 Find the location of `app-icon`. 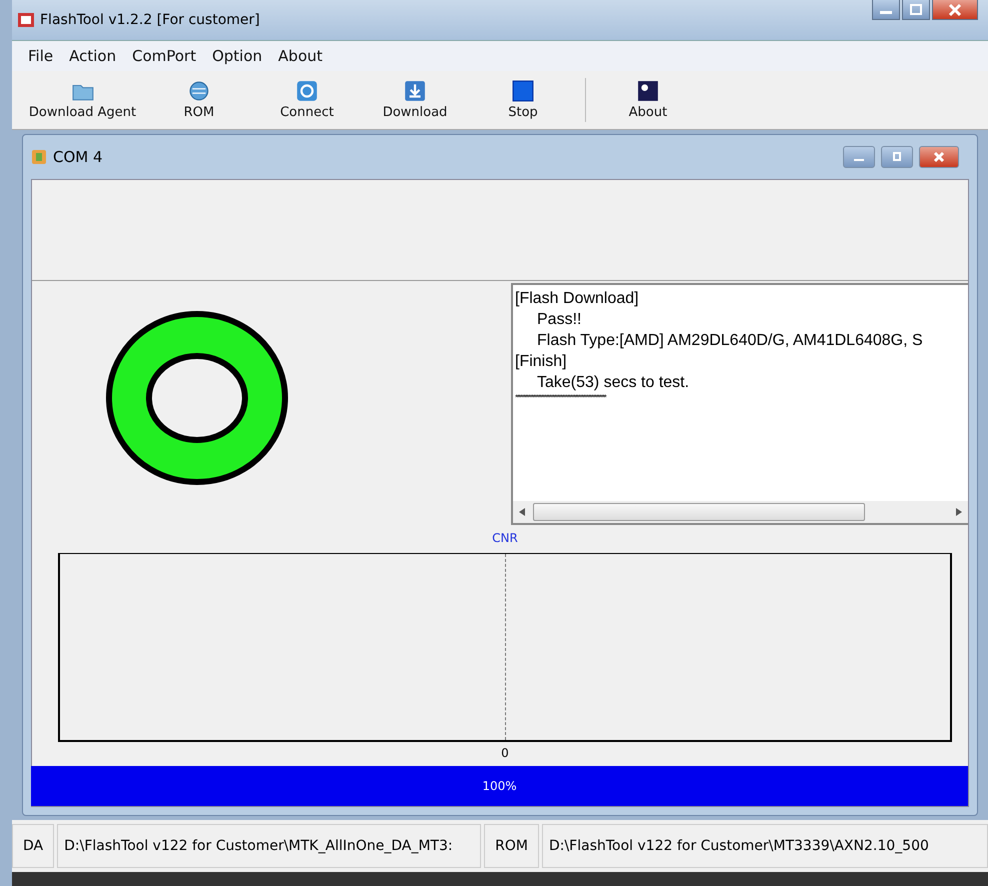

app-icon is located at coordinates (26, 20).